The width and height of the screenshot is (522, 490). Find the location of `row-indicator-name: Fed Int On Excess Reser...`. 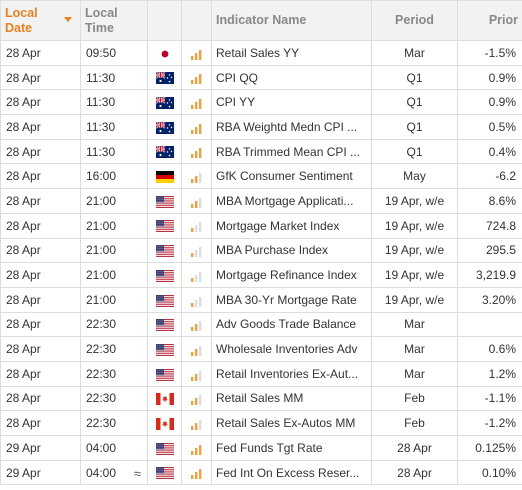

row-indicator-name: Fed Int On Excess Reser... is located at coordinates (291, 472).